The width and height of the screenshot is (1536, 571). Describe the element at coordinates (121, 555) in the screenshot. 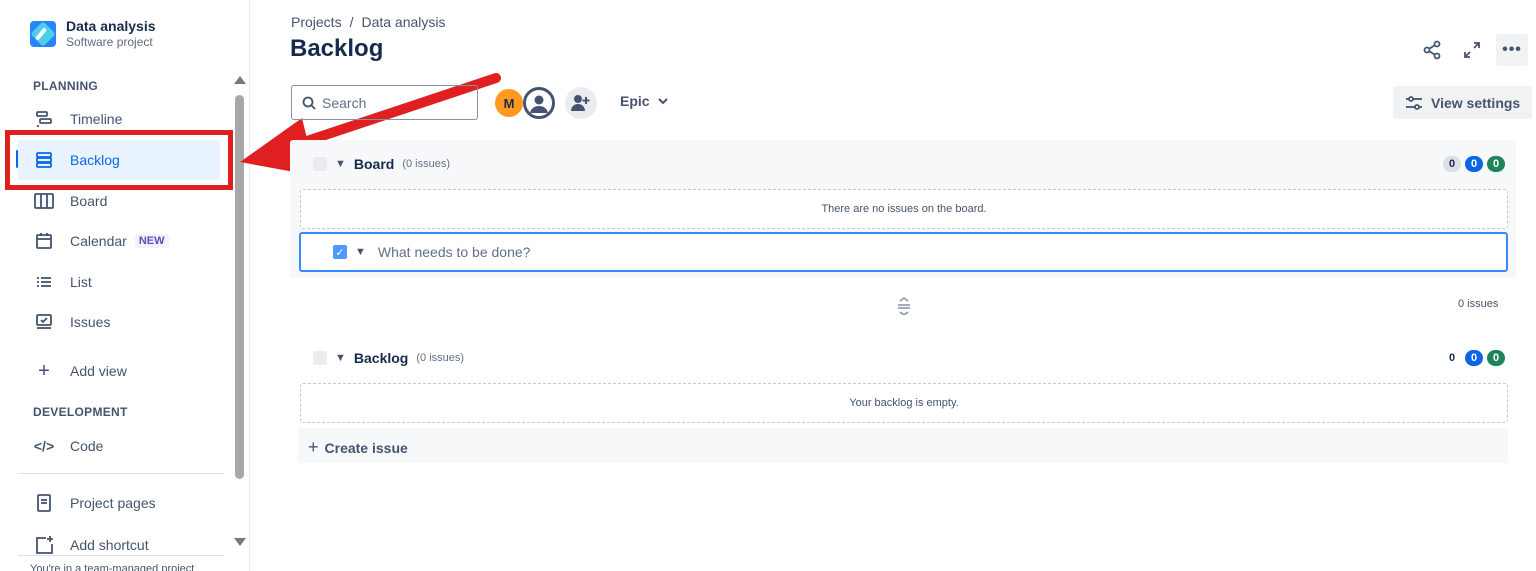

I see `sidebar-divider-bottom` at that location.